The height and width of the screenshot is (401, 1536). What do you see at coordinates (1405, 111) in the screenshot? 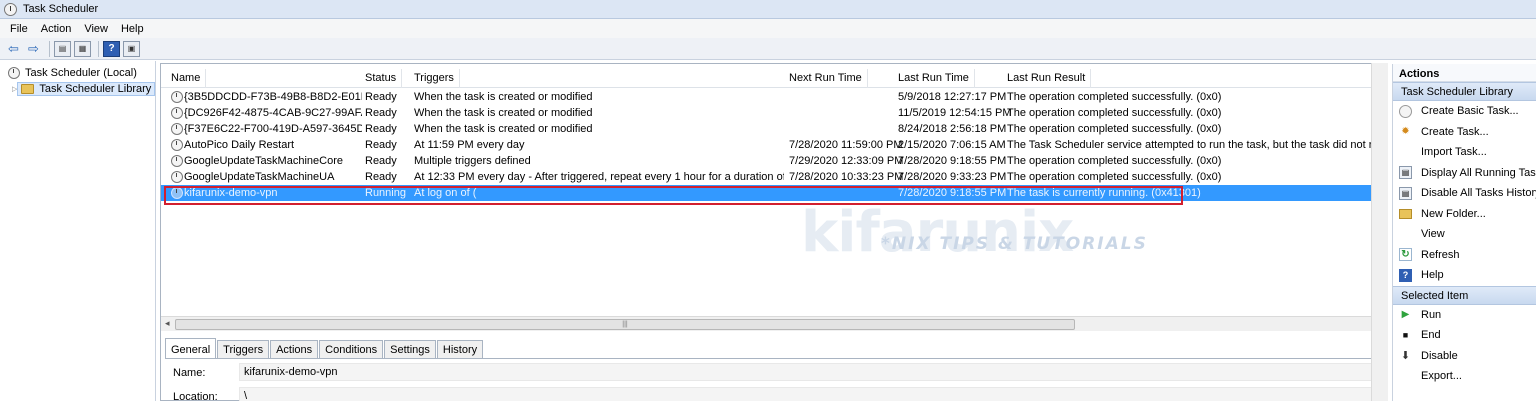
I see `create-basic-task-icon` at bounding box center [1405, 111].